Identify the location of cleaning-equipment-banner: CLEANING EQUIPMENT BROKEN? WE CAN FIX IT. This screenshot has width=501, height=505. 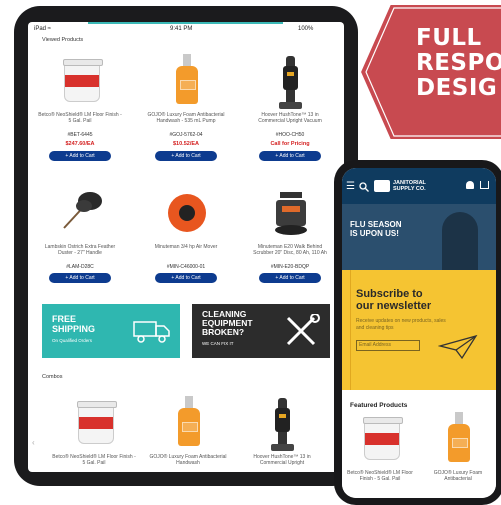
(261, 331).